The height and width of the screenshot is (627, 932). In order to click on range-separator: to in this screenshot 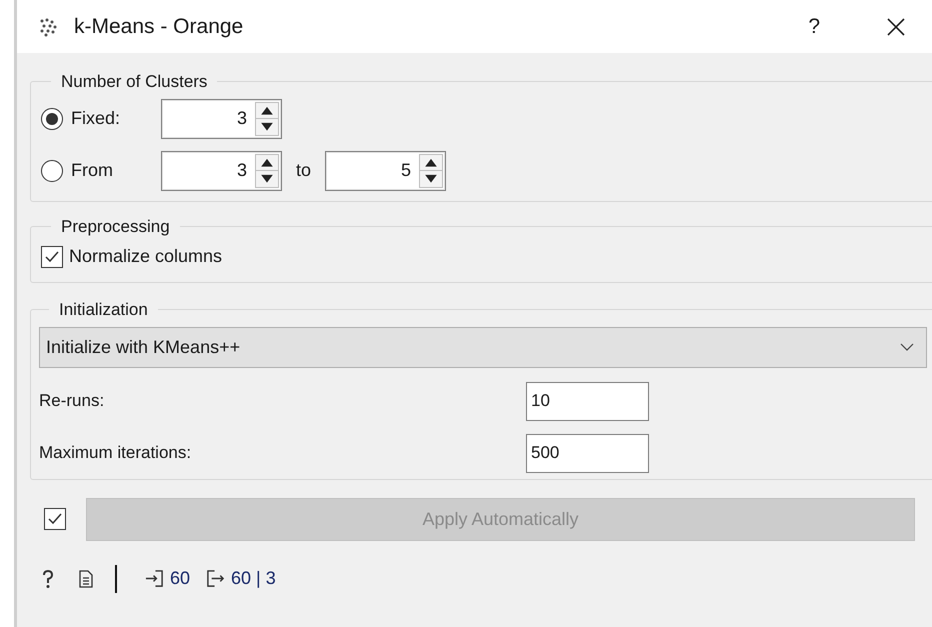, I will do `click(304, 170)`.